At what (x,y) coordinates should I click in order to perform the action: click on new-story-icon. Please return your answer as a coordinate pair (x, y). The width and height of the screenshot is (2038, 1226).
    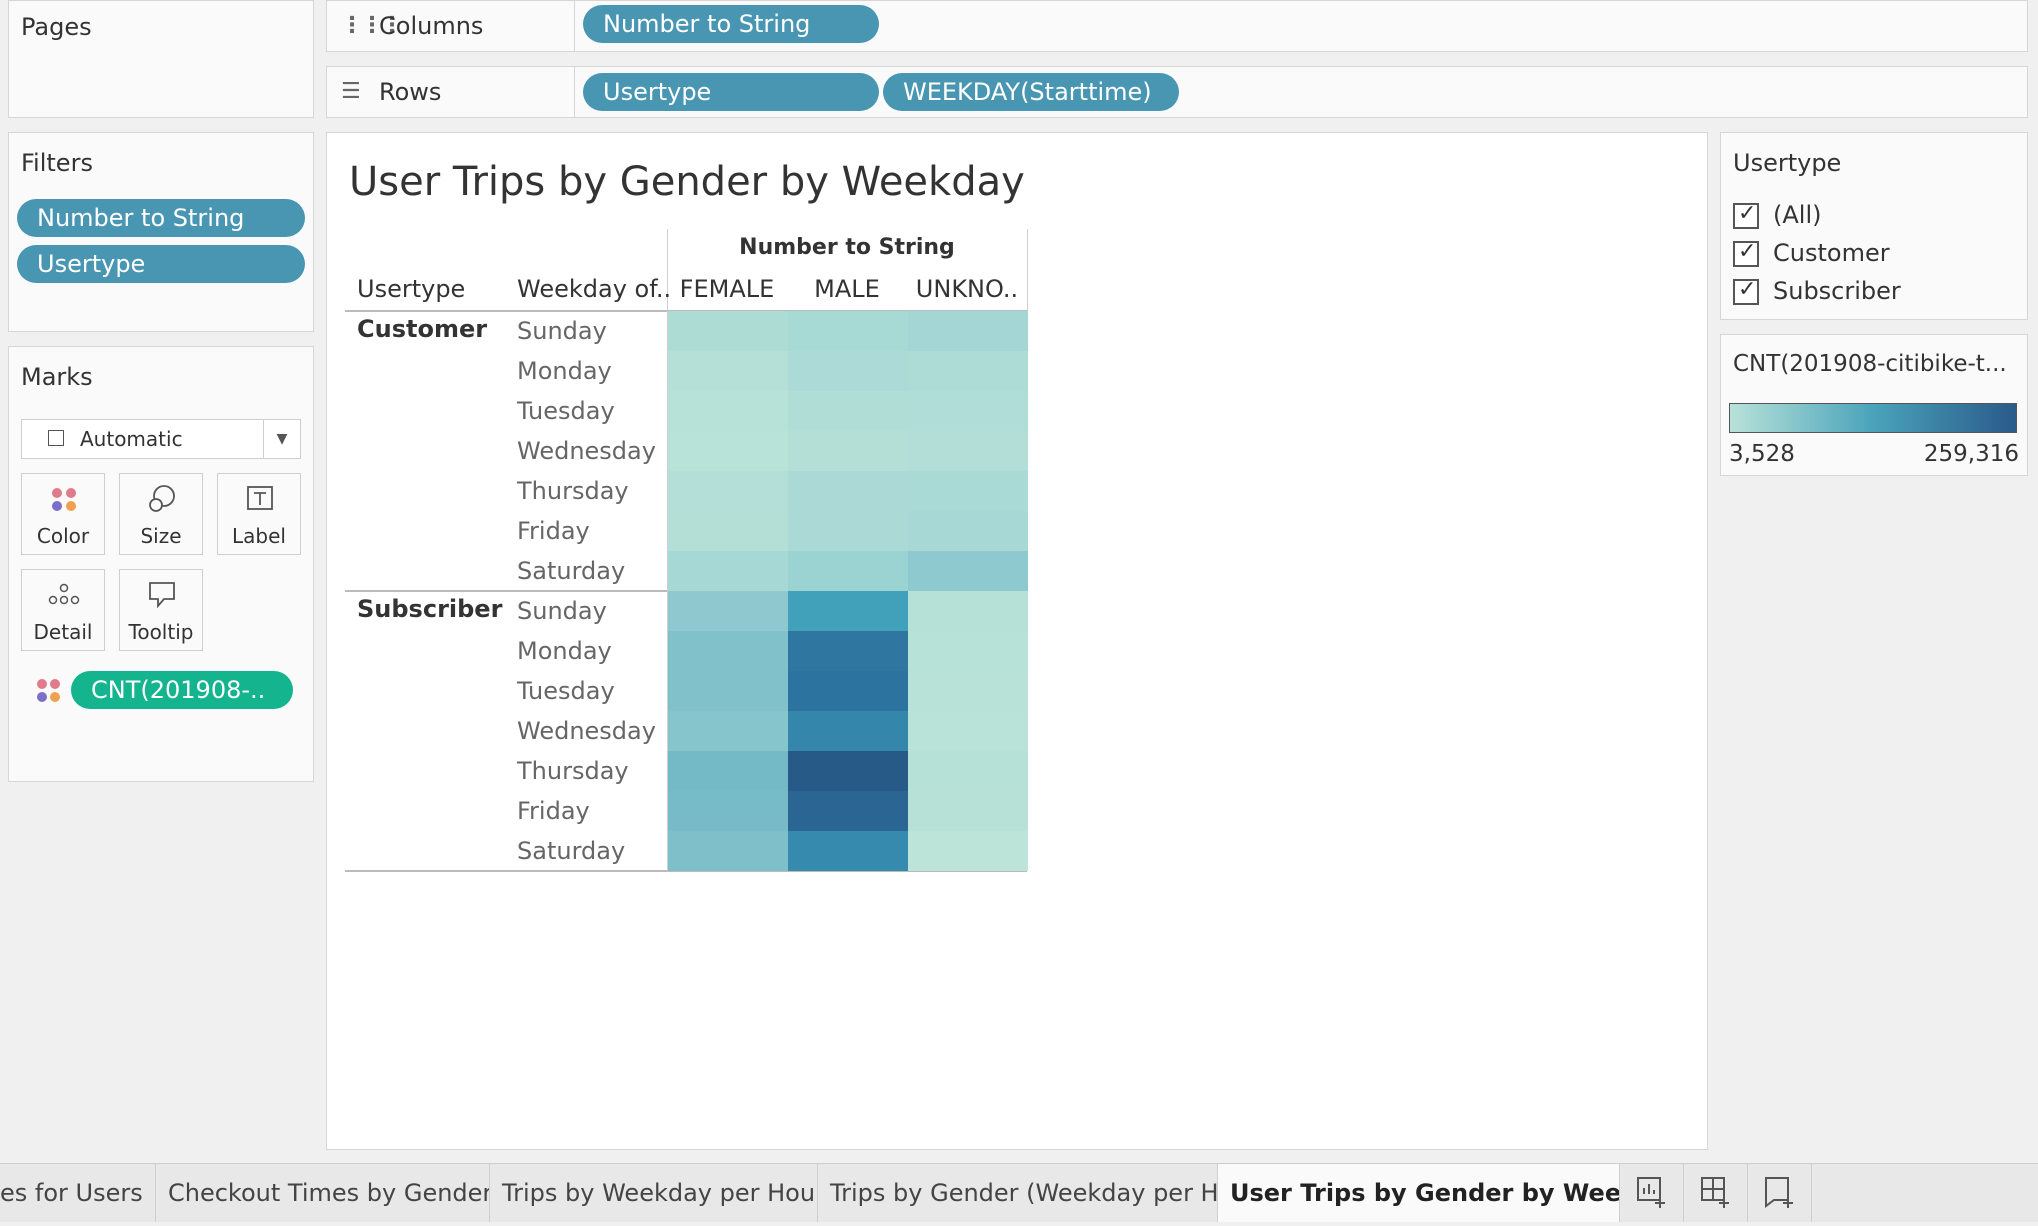
    Looking at the image, I should click on (1780, 1193).